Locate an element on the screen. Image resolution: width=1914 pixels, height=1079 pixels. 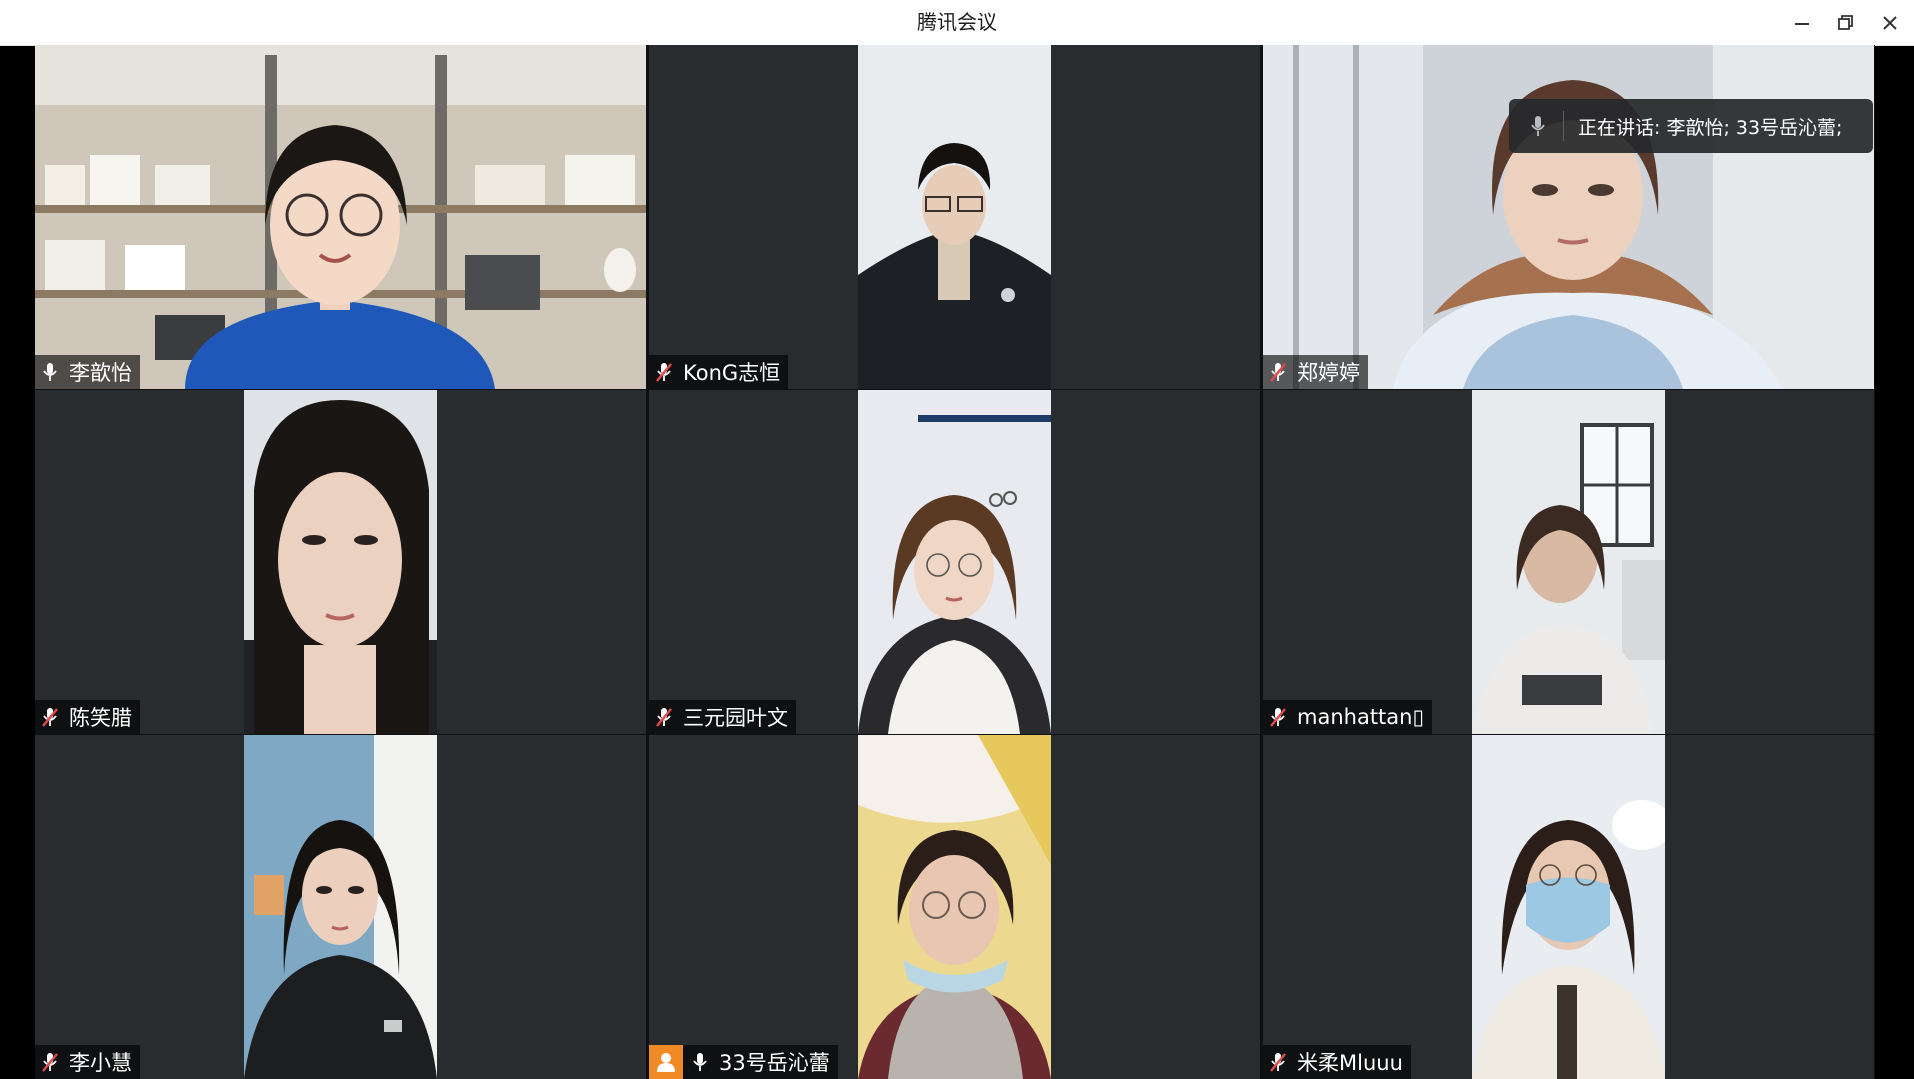
participant-name: 三元园叶文 is located at coordinates (735, 718).